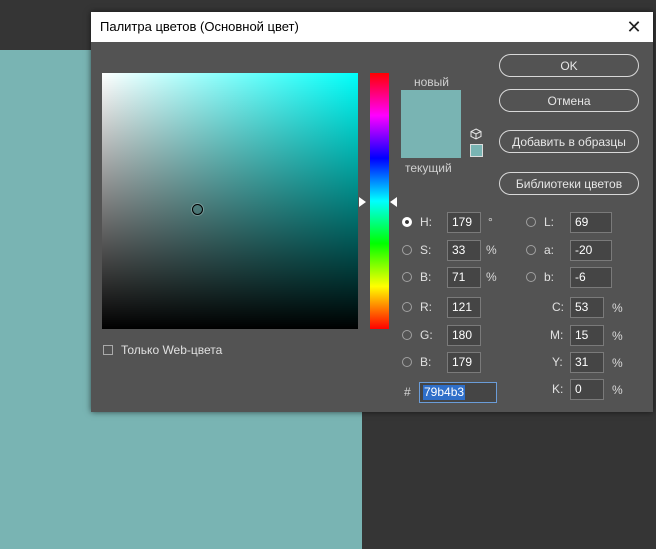 This screenshot has height=549, width=656. Describe the element at coordinates (549, 222) in the screenshot. I see `label-l: L:` at that location.